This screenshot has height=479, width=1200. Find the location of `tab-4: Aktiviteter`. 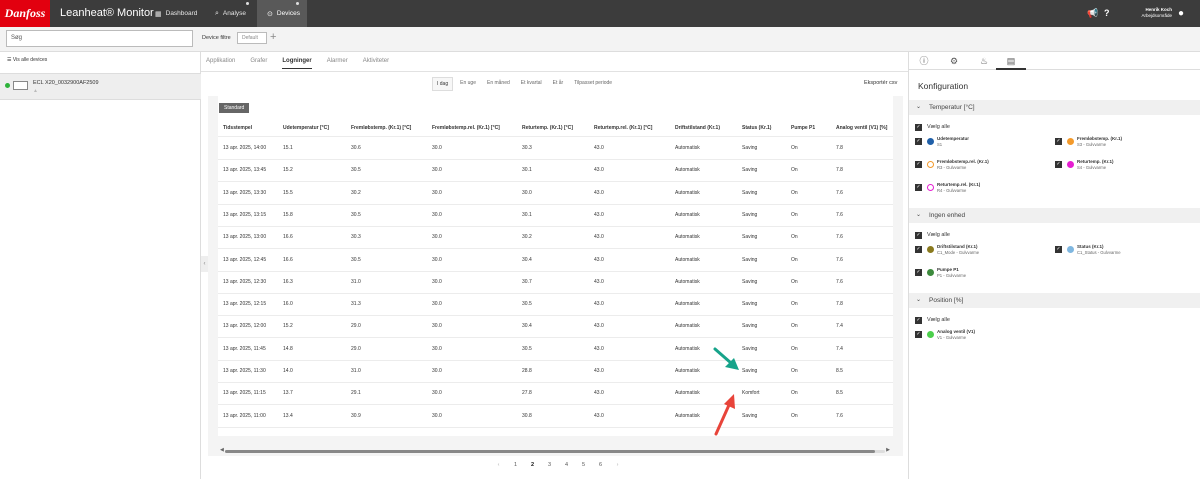

tab-4: Aktiviteter is located at coordinates (376, 63).